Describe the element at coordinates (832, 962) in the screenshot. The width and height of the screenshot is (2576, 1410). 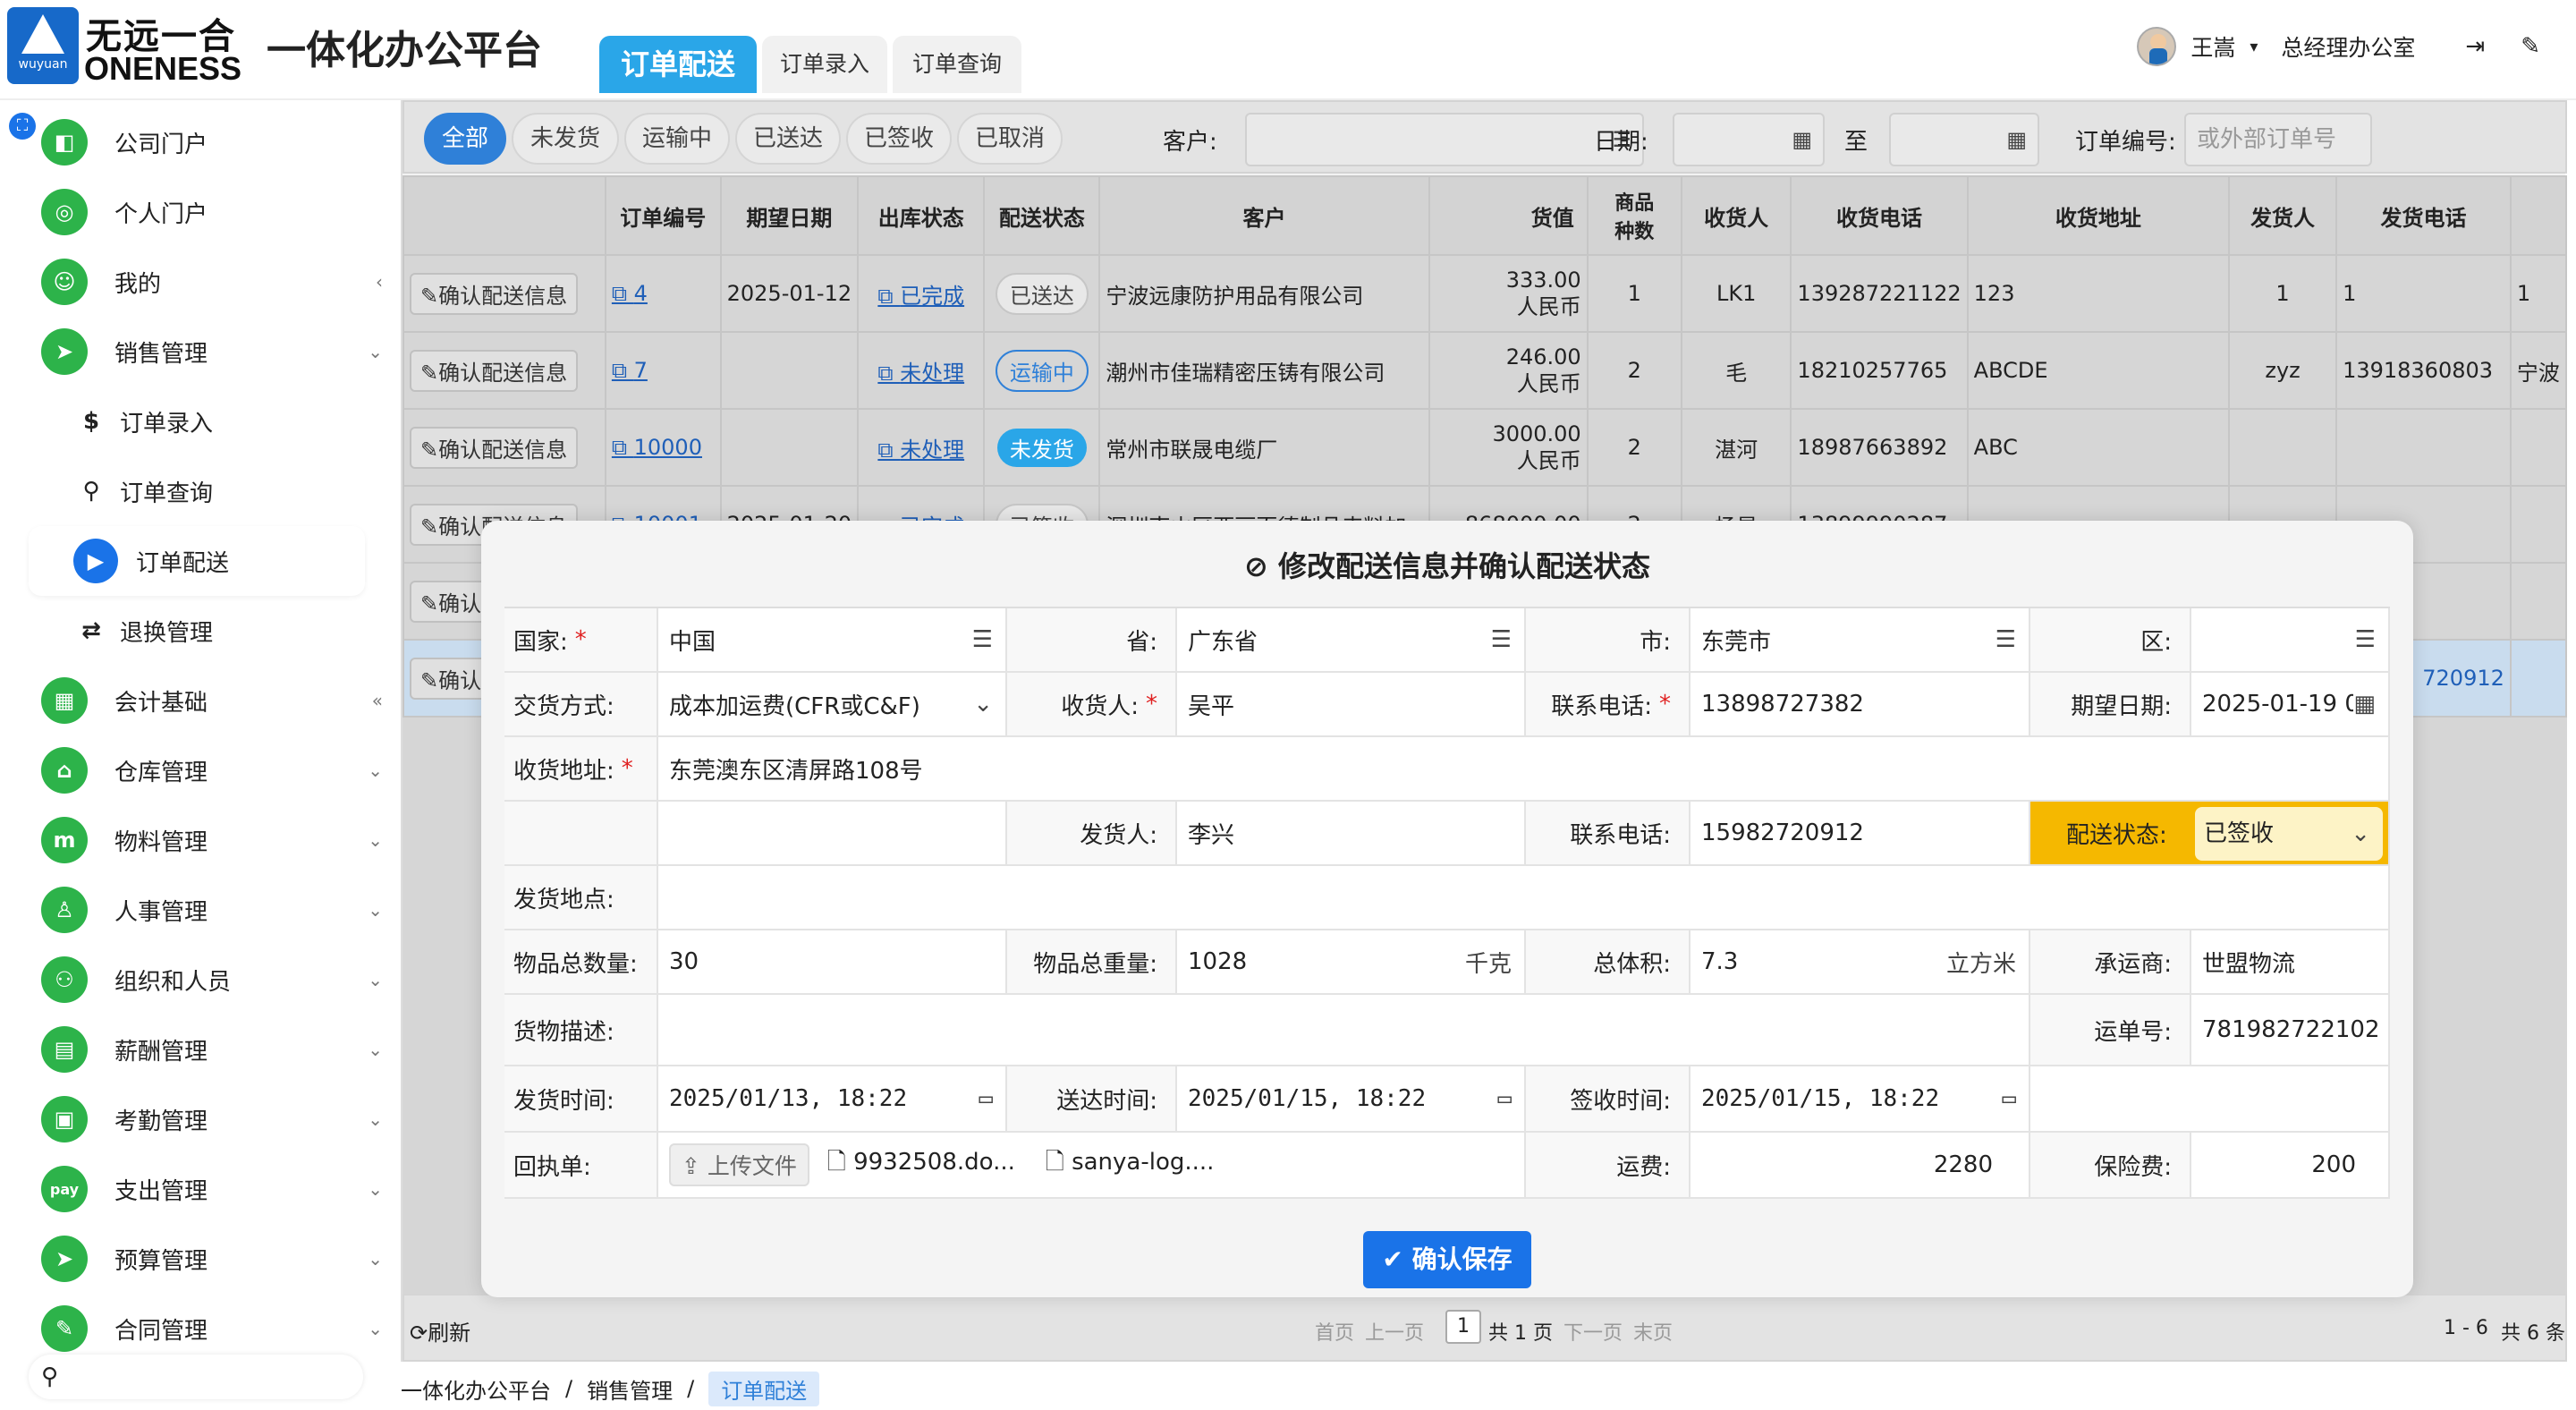
I see `qty-input: 30` at that location.